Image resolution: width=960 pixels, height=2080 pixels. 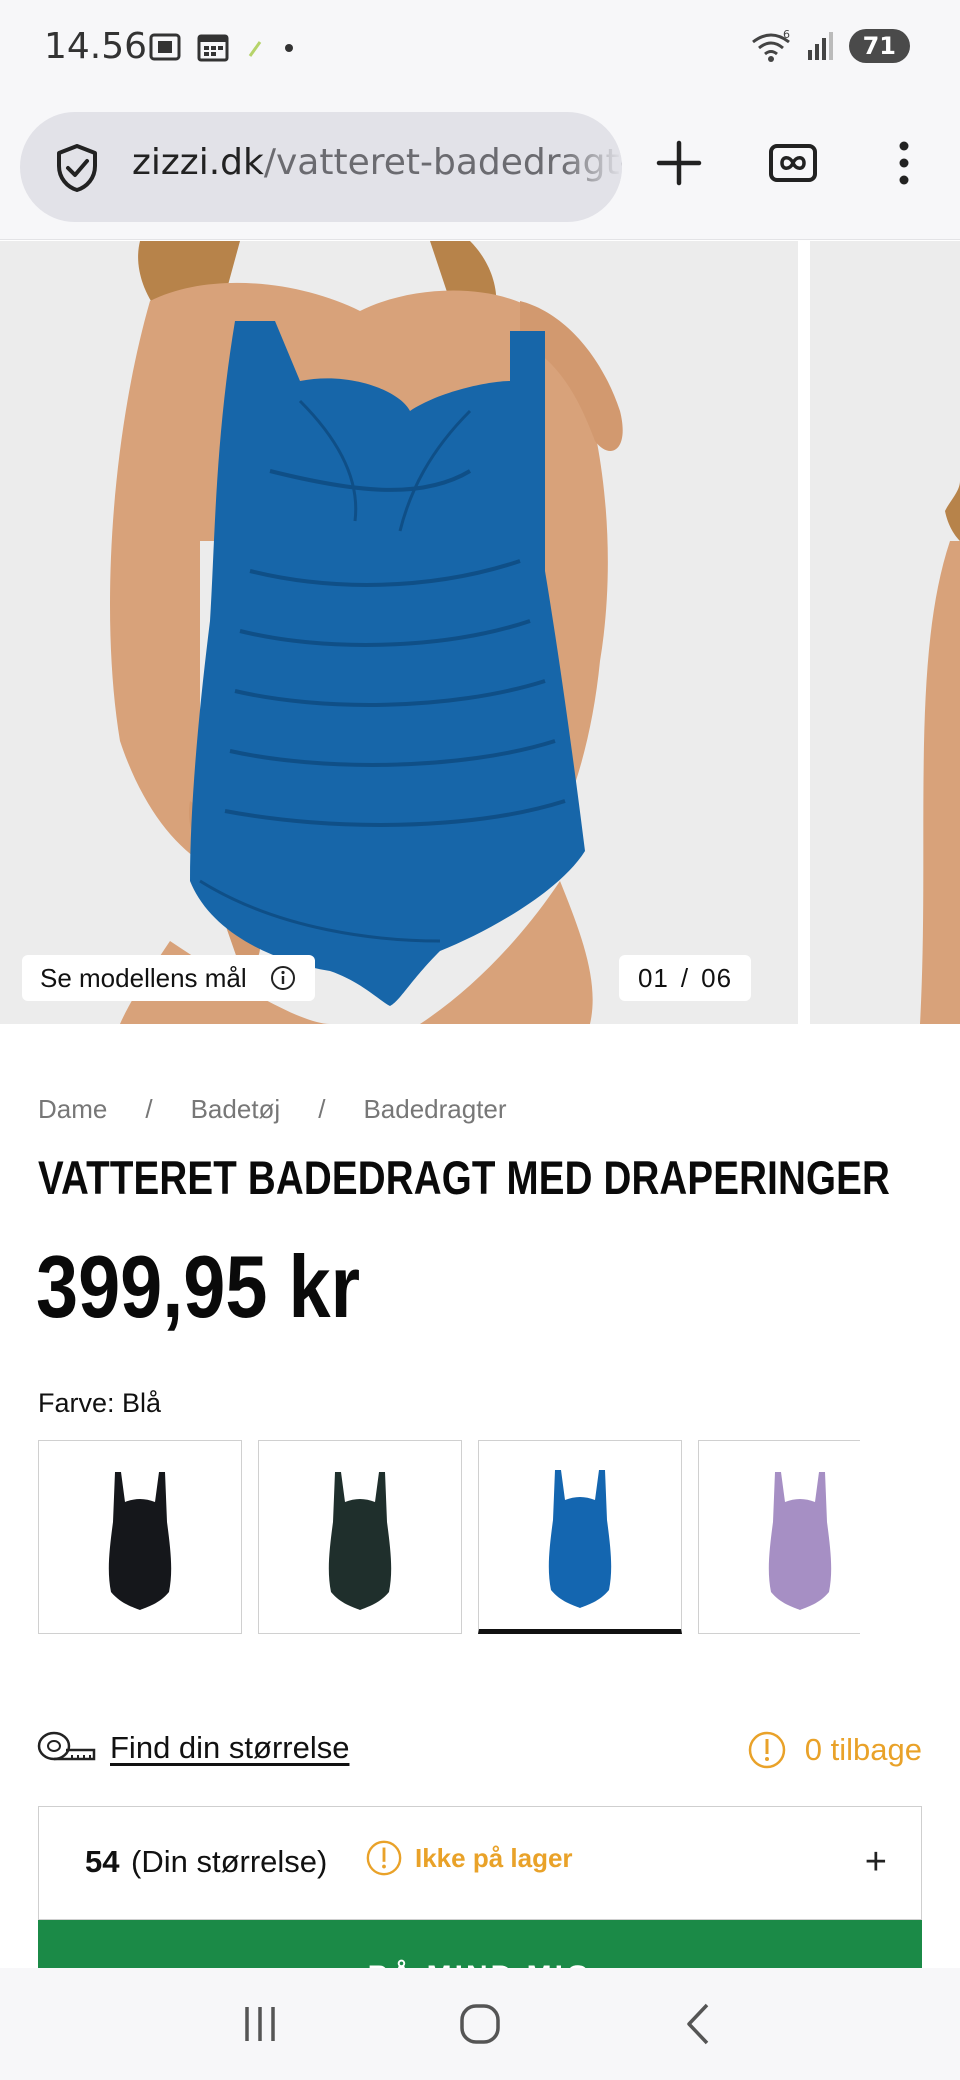 I want to click on swatch-black, so click(x=140, y=1537).